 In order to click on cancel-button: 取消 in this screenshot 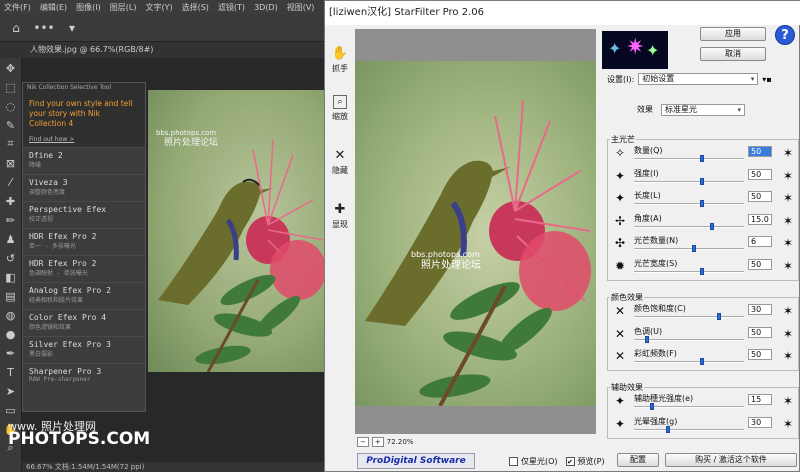, I will do `click(733, 54)`.